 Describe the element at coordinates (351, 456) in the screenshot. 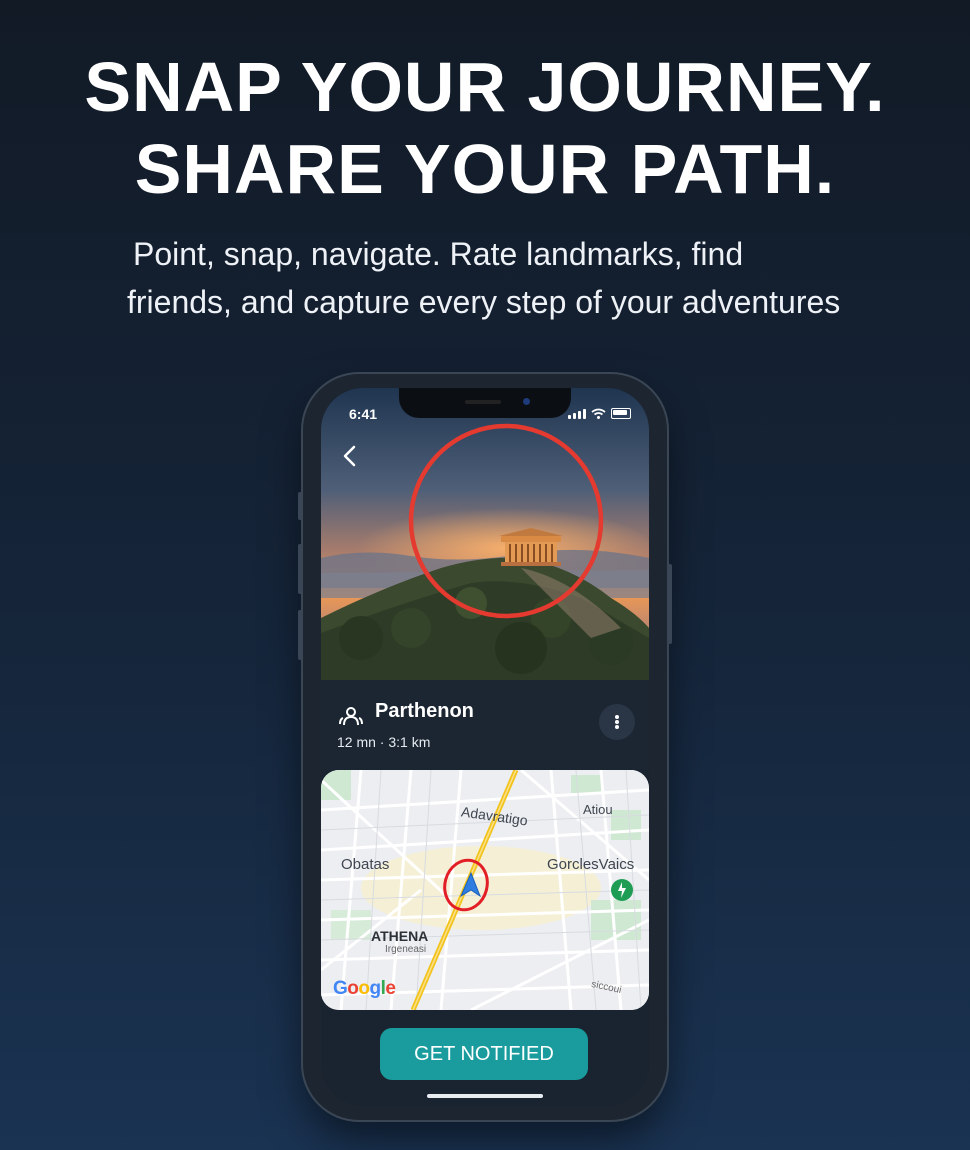

I see `back-chevron-icon` at that location.